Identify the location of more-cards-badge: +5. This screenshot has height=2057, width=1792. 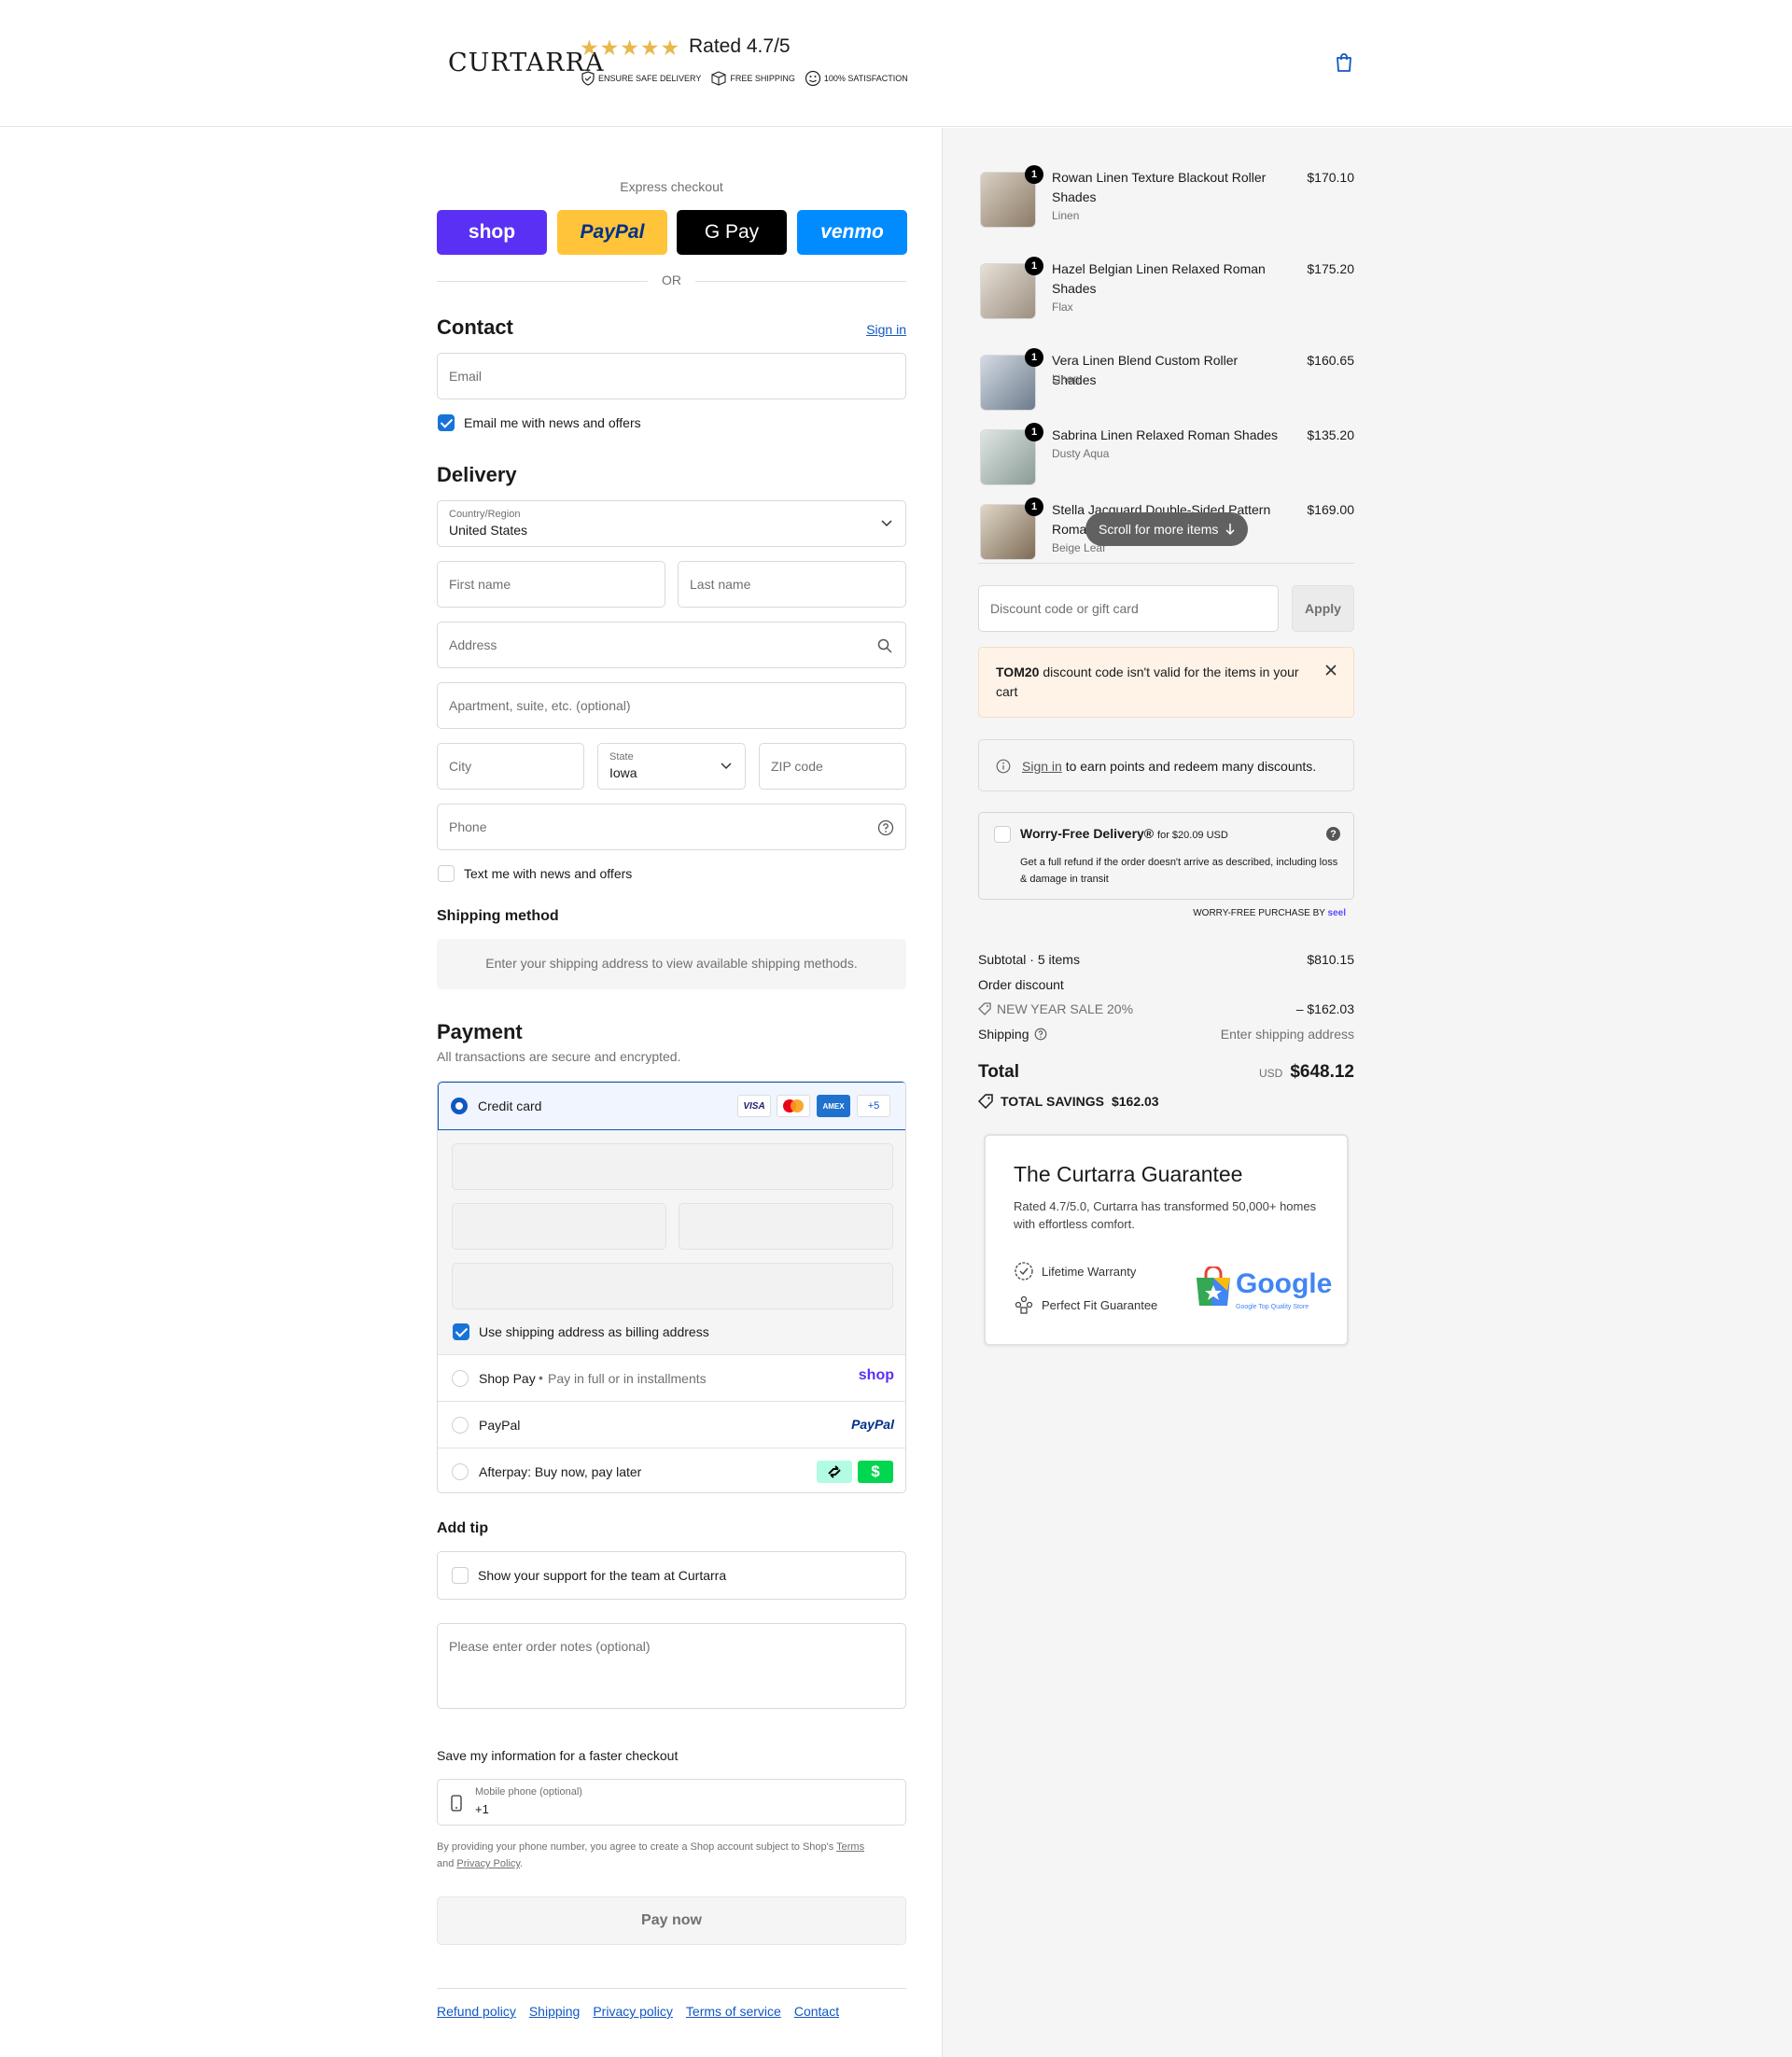
(873, 1106).